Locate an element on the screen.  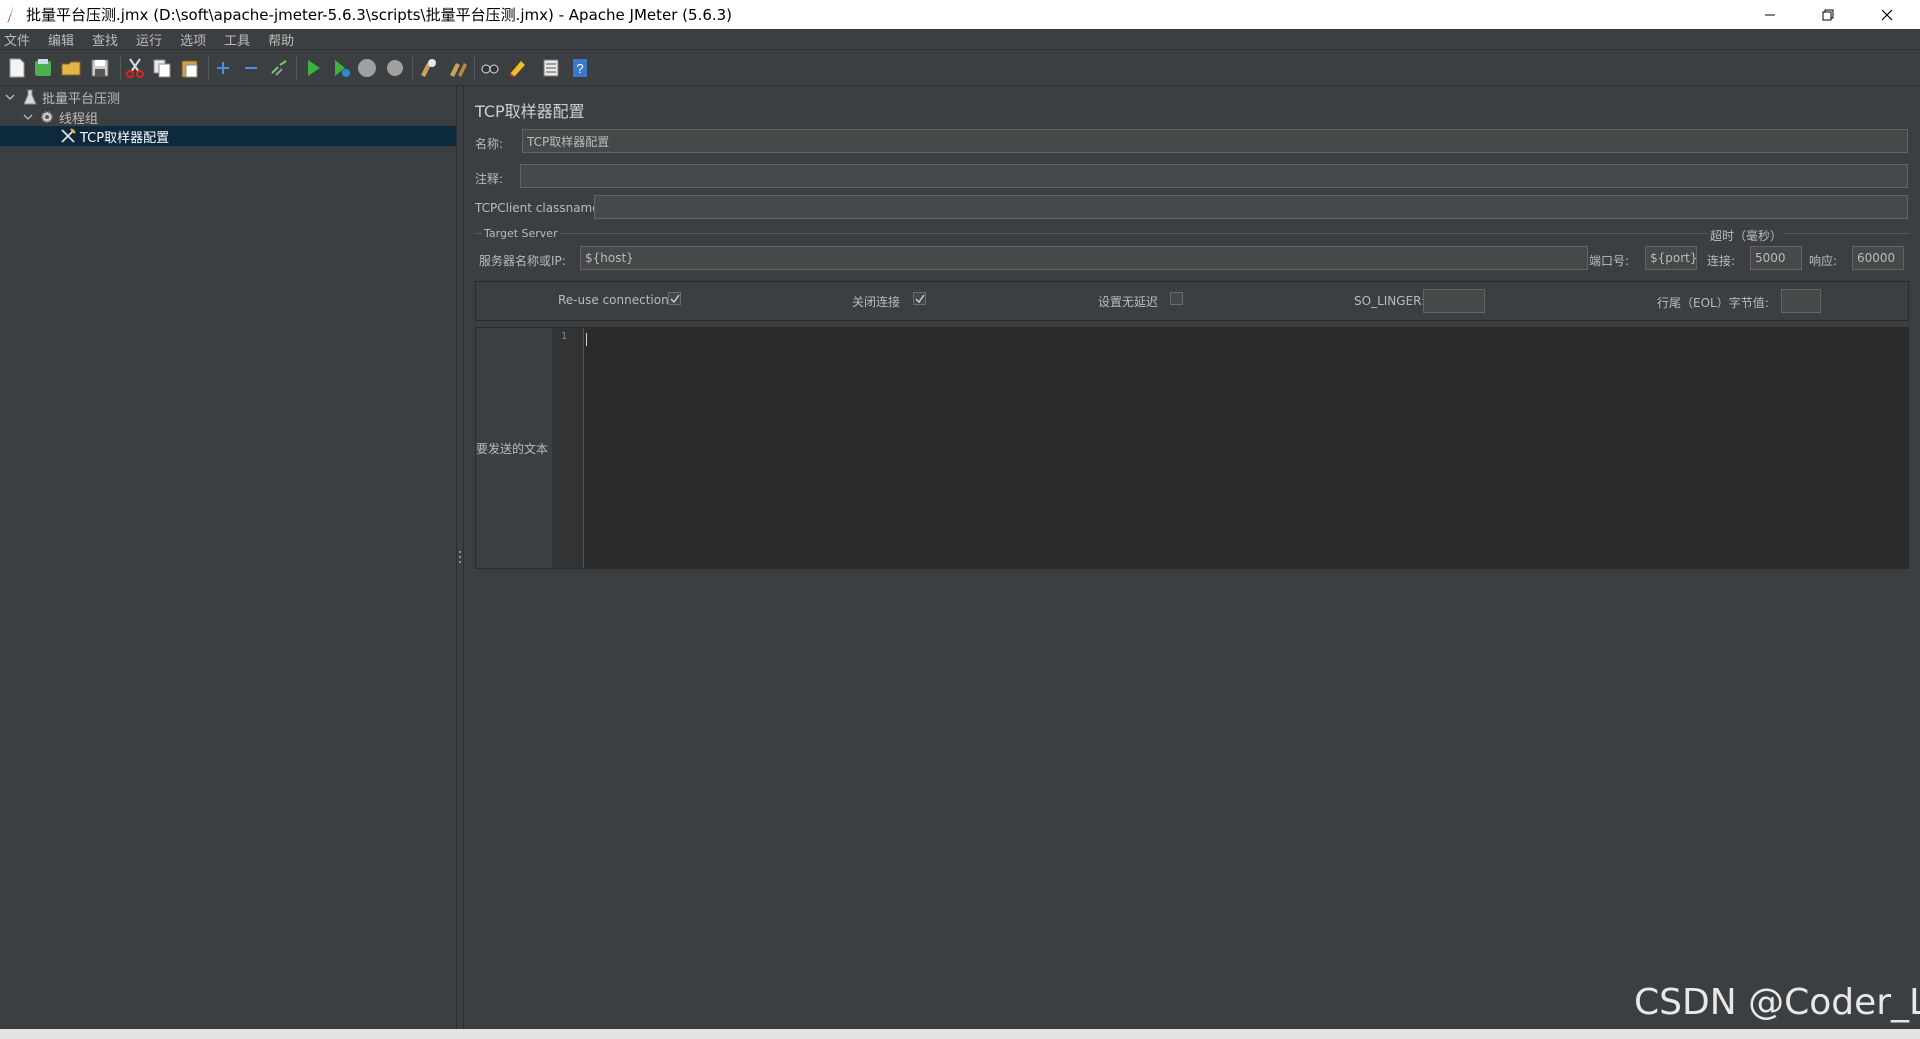
menu-search: 查找 is located at coordinates (105, 39).